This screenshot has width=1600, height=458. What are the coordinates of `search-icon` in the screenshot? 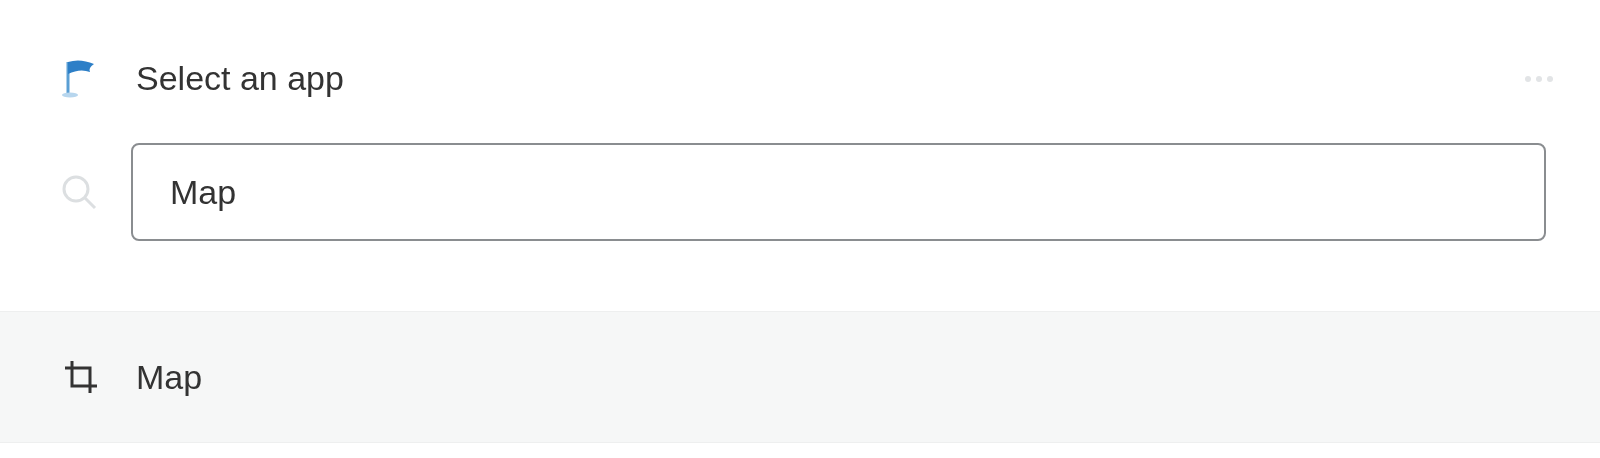 It's located at (79, 192).